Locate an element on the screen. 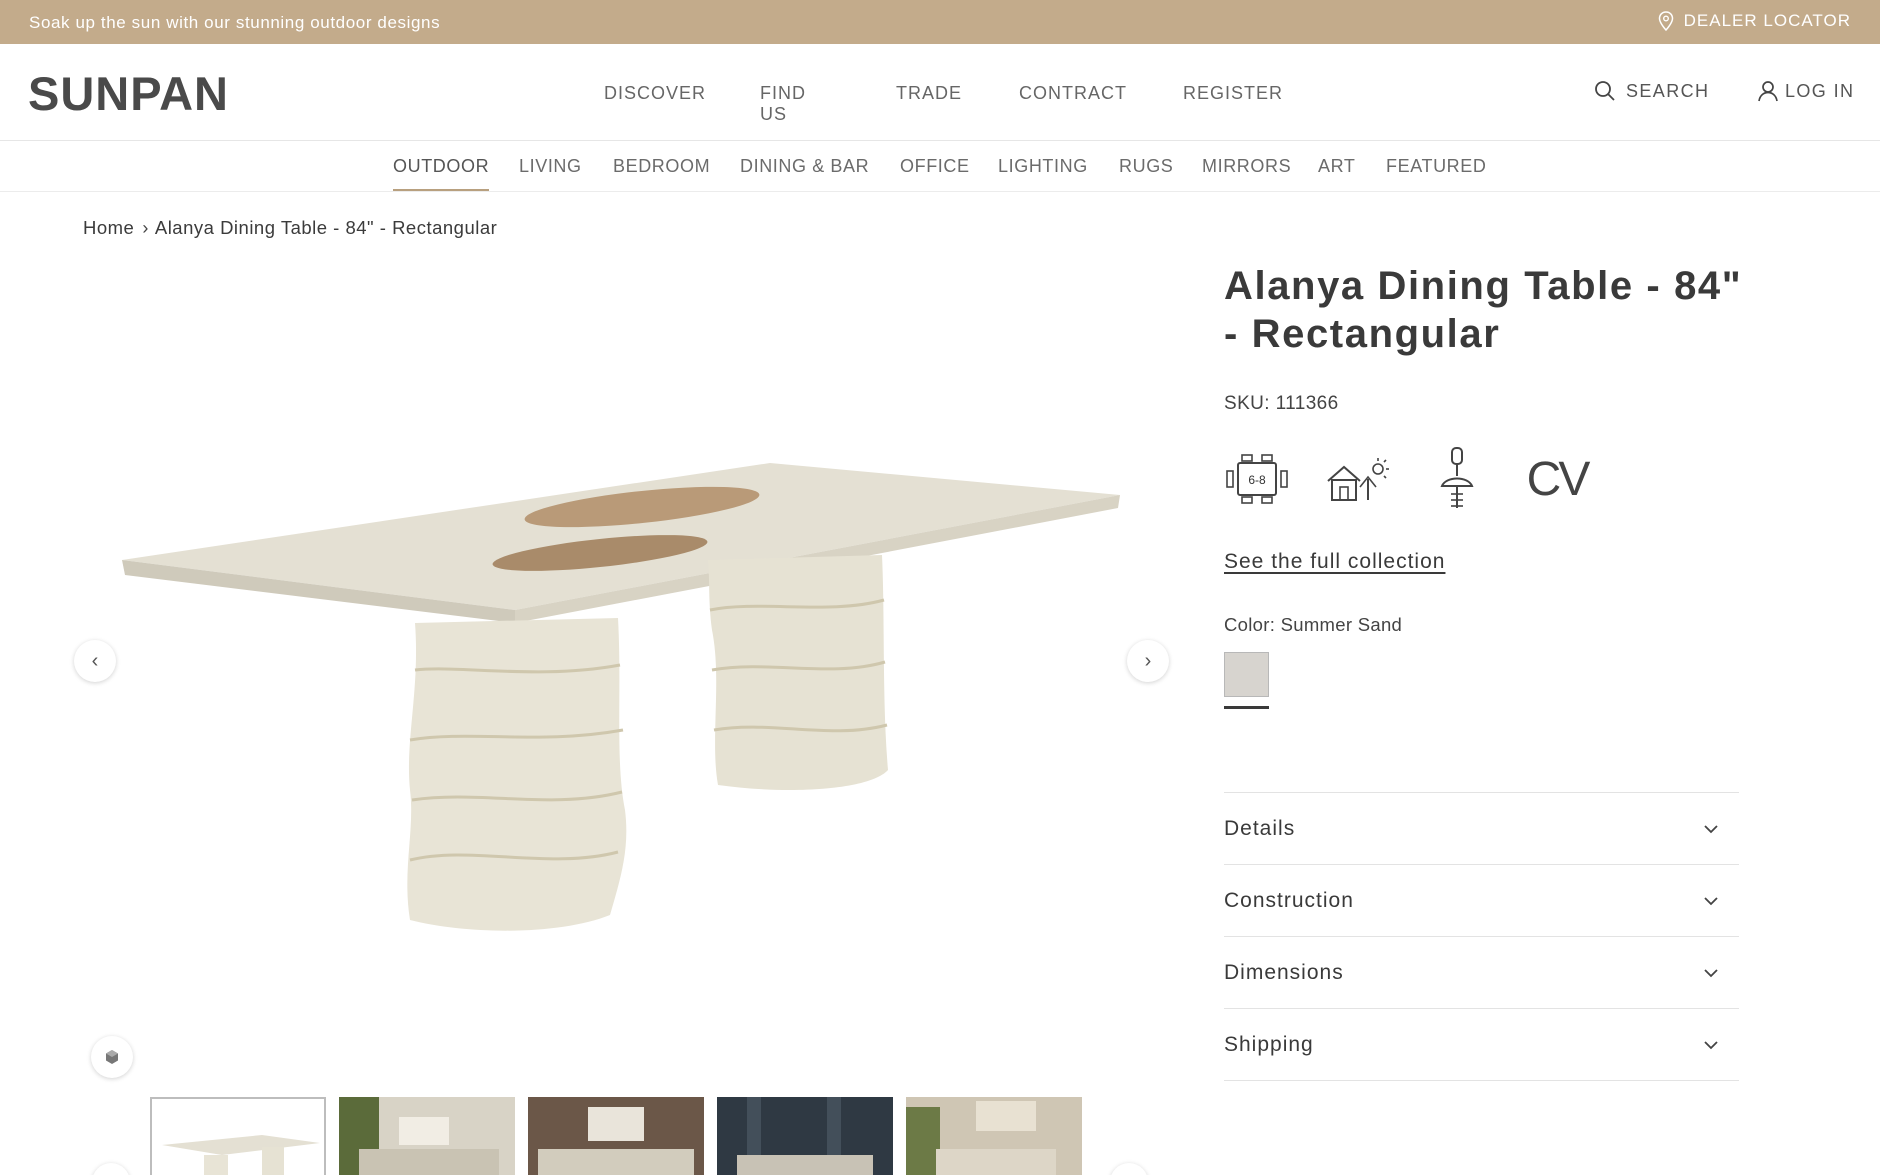  search-label: SEARCH is located at coordinates (1668, 90).